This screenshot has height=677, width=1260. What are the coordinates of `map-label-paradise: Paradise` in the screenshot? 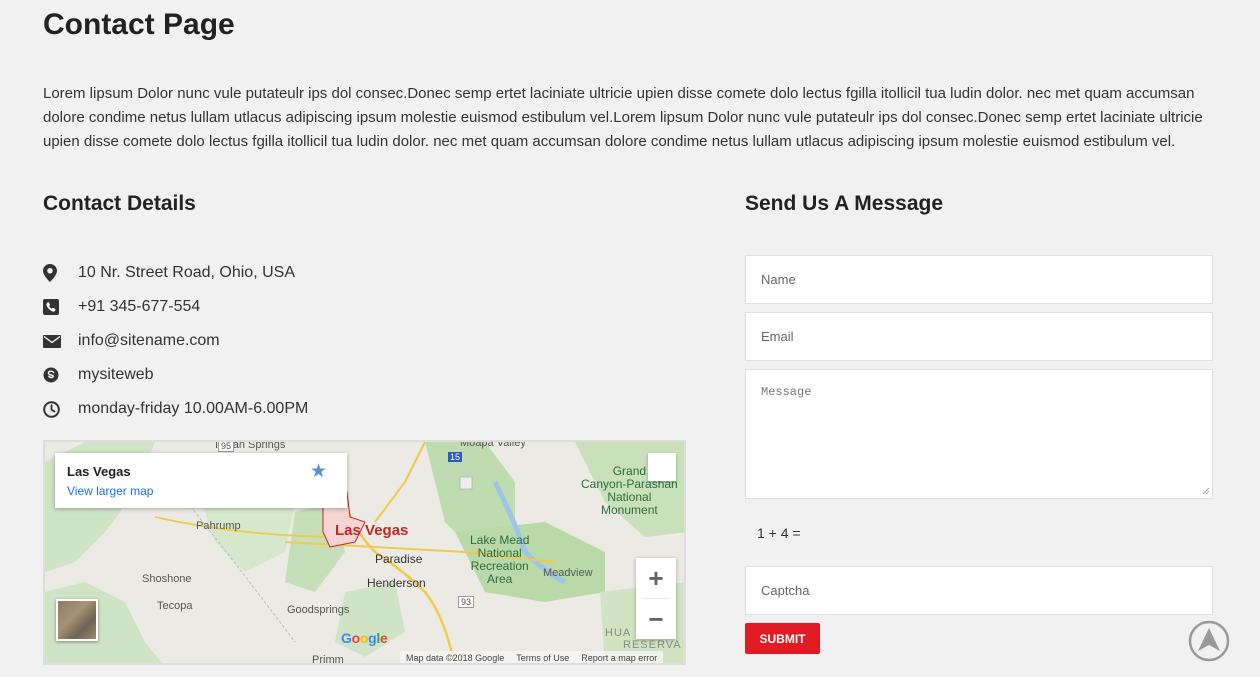 It's located at (399, 559).